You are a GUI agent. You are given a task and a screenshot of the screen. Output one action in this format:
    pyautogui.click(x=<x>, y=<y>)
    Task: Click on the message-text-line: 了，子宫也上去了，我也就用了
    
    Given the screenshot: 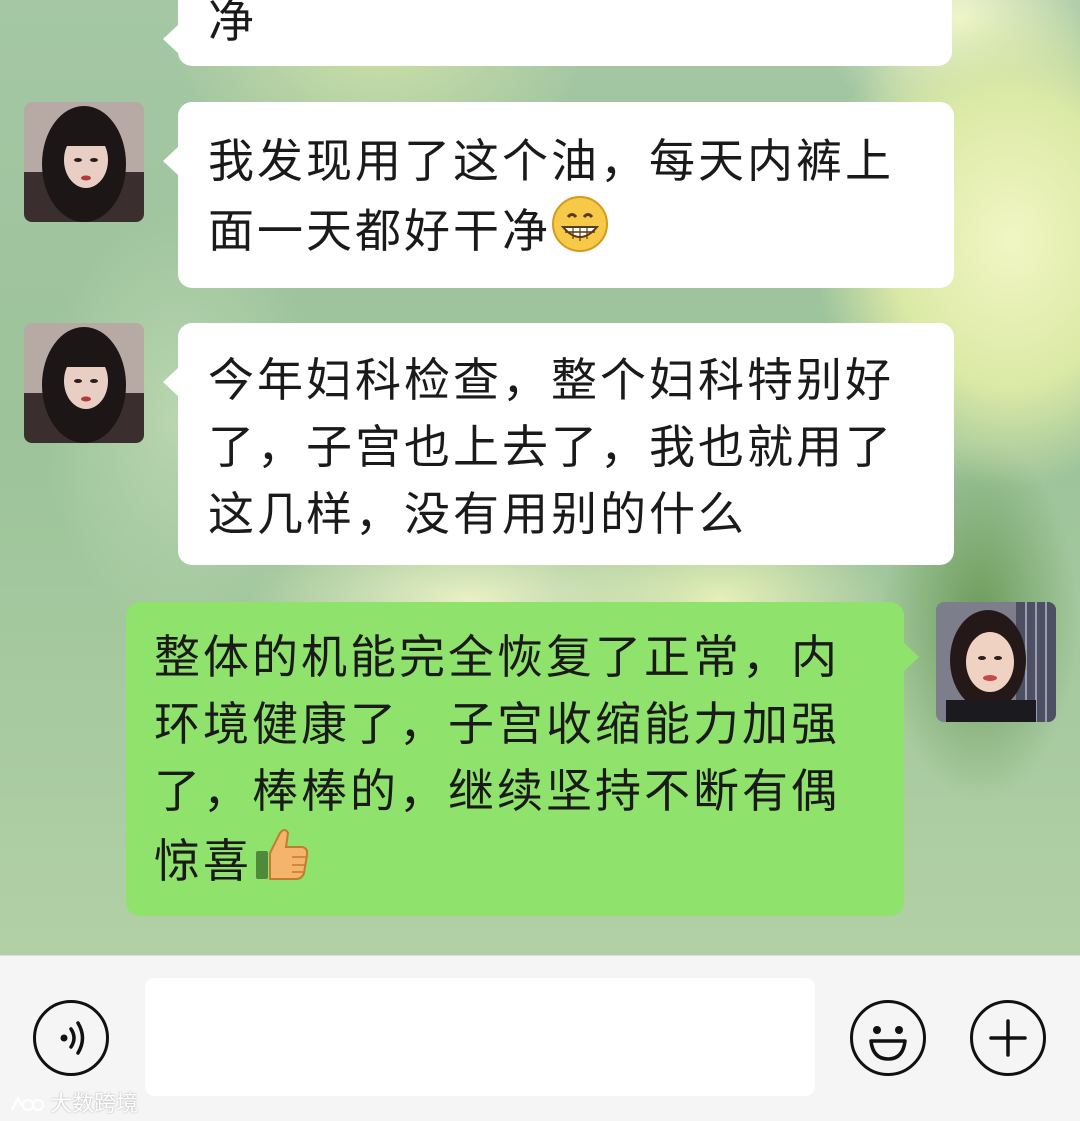 What is the action you would take?
    pyautogui.click(x=551, y=447)
    